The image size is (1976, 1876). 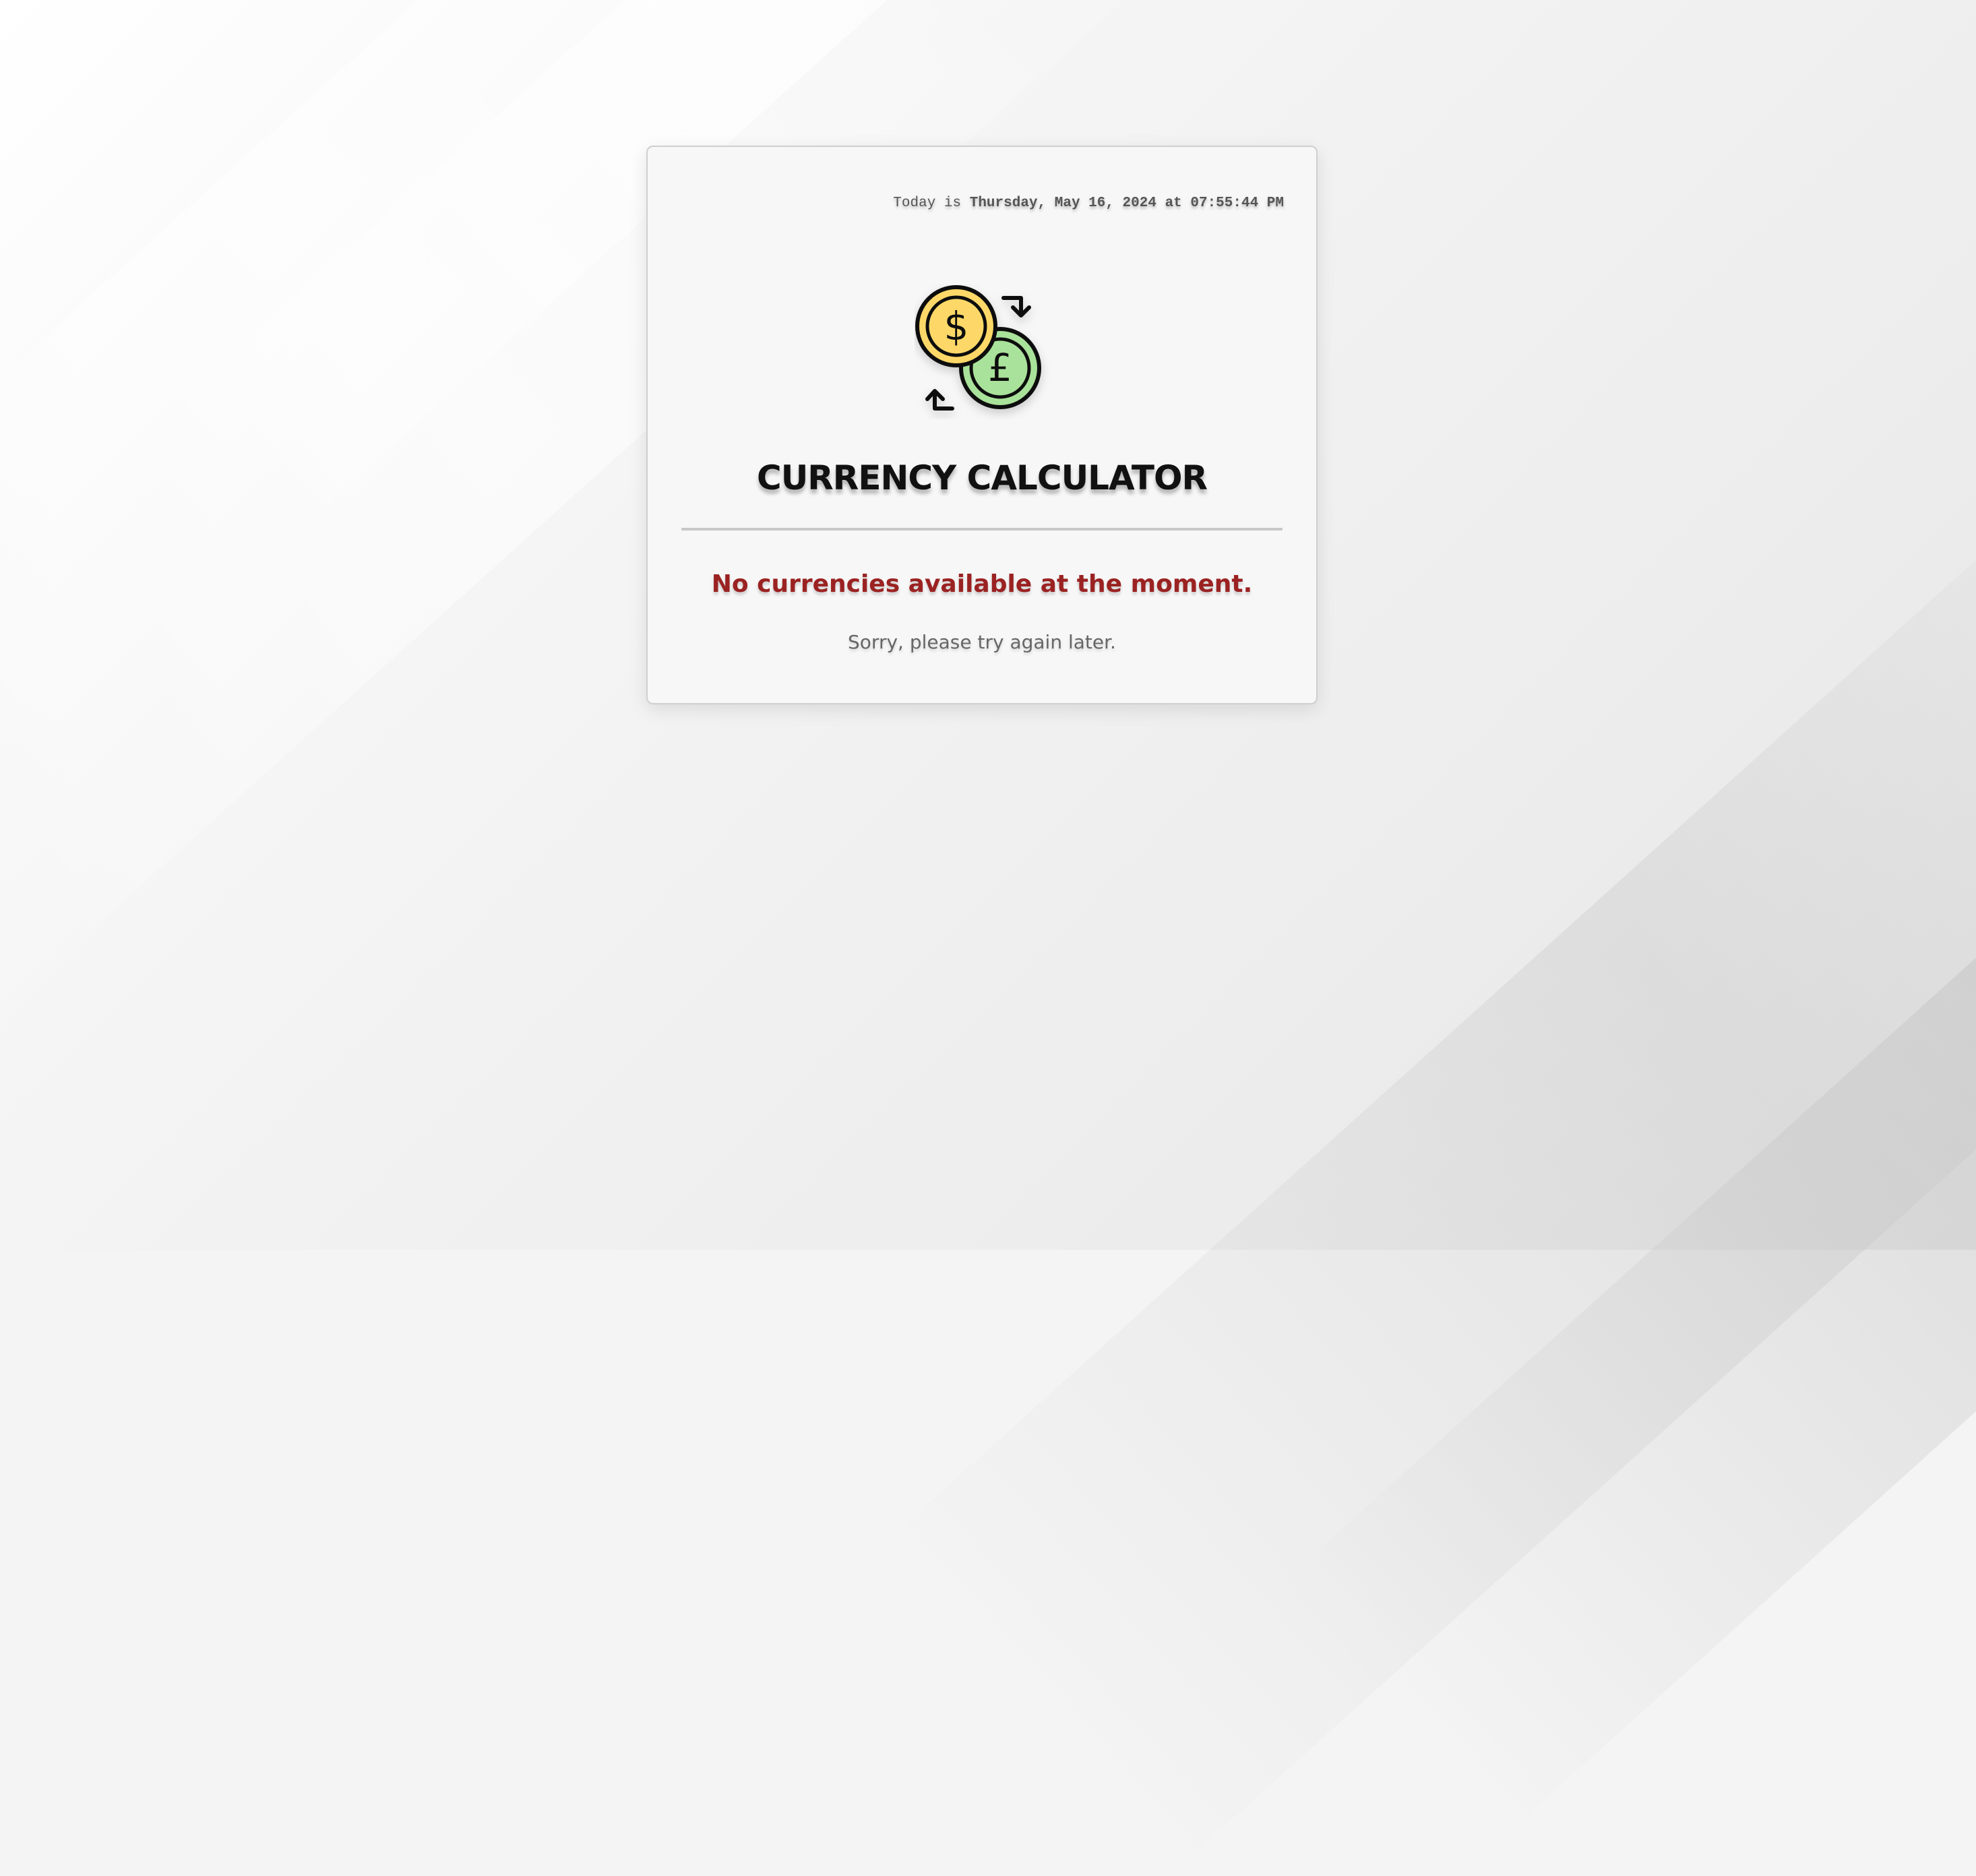 I want to click on error-hint: Sorry, please try again later., so click(x=982, y=642).